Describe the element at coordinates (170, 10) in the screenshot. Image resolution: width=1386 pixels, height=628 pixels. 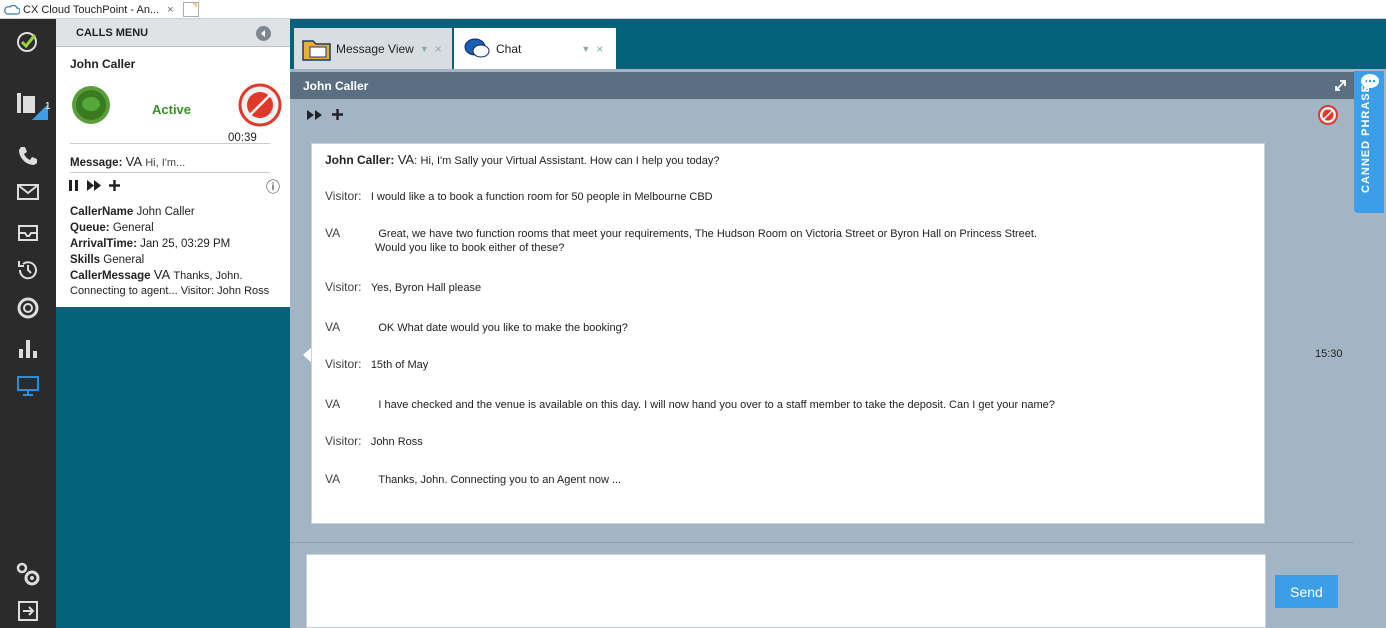
I see `browser-tab-close-icon: ×` at that location.